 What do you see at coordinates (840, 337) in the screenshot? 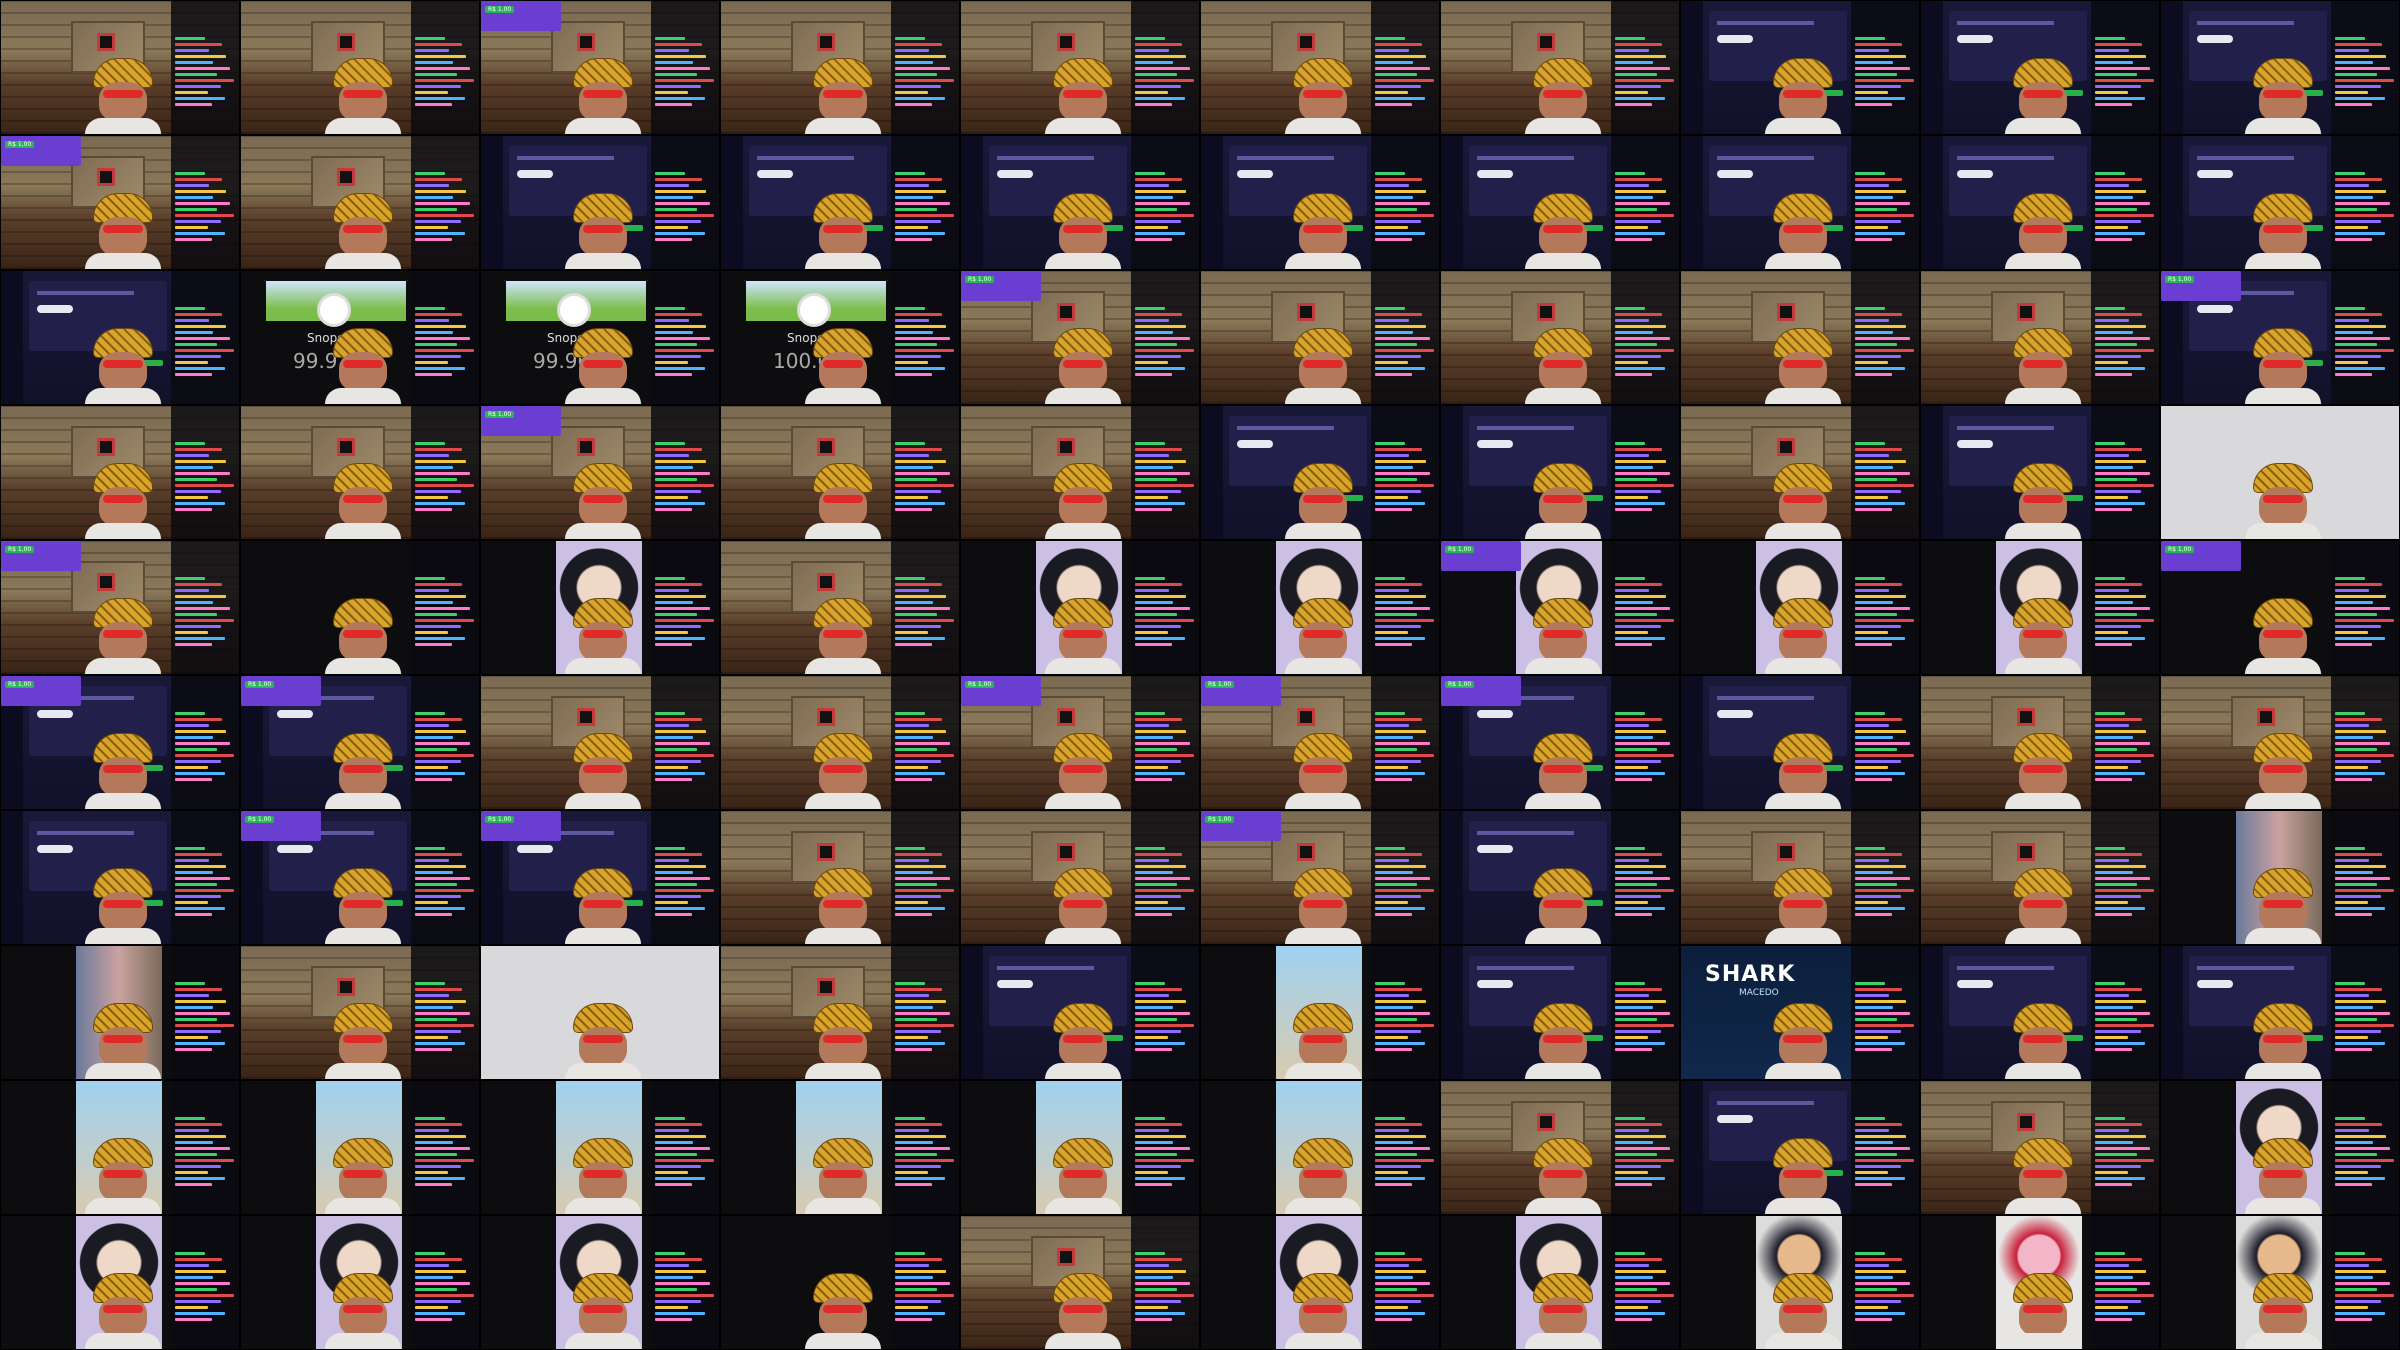
I see `video-thumbnail: Snopey 100.023` at bounding box center [840, 337].